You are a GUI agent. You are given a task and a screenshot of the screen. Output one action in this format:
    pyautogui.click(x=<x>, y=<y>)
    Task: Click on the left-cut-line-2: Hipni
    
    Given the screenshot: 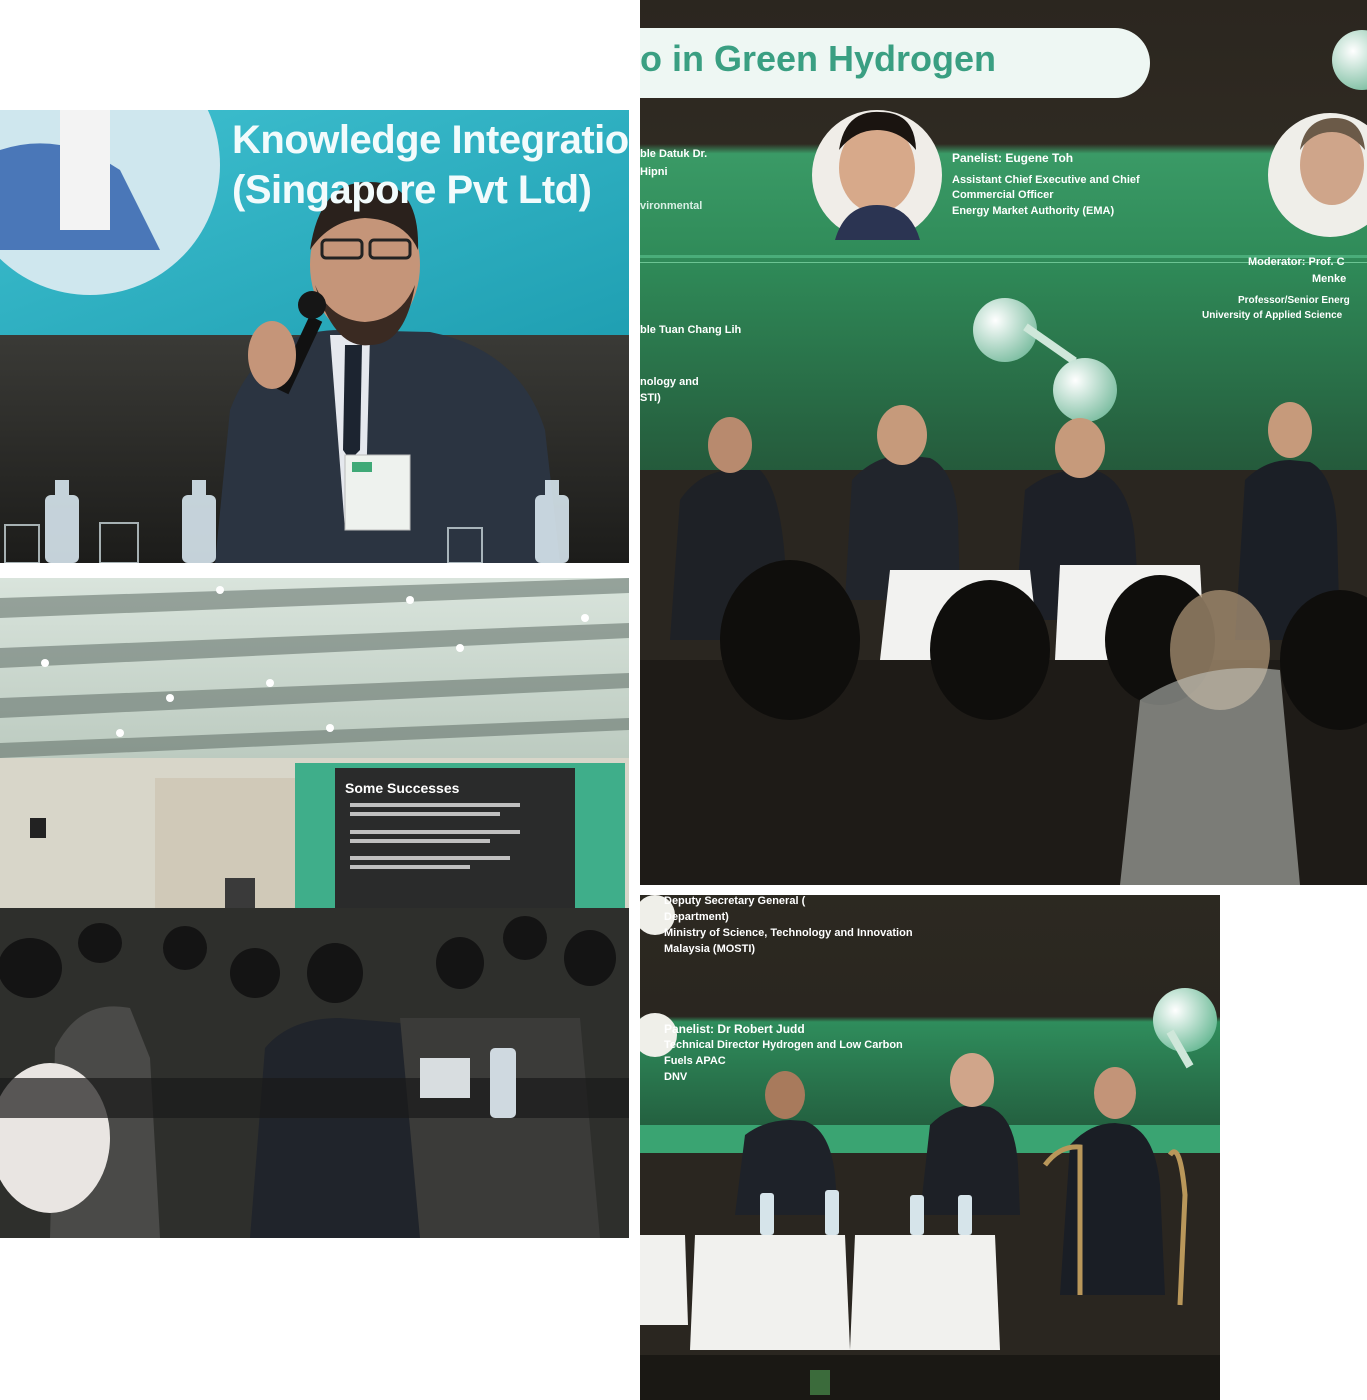 What is the action you would take?
    pyautogui.click(x=654, y=172)
    